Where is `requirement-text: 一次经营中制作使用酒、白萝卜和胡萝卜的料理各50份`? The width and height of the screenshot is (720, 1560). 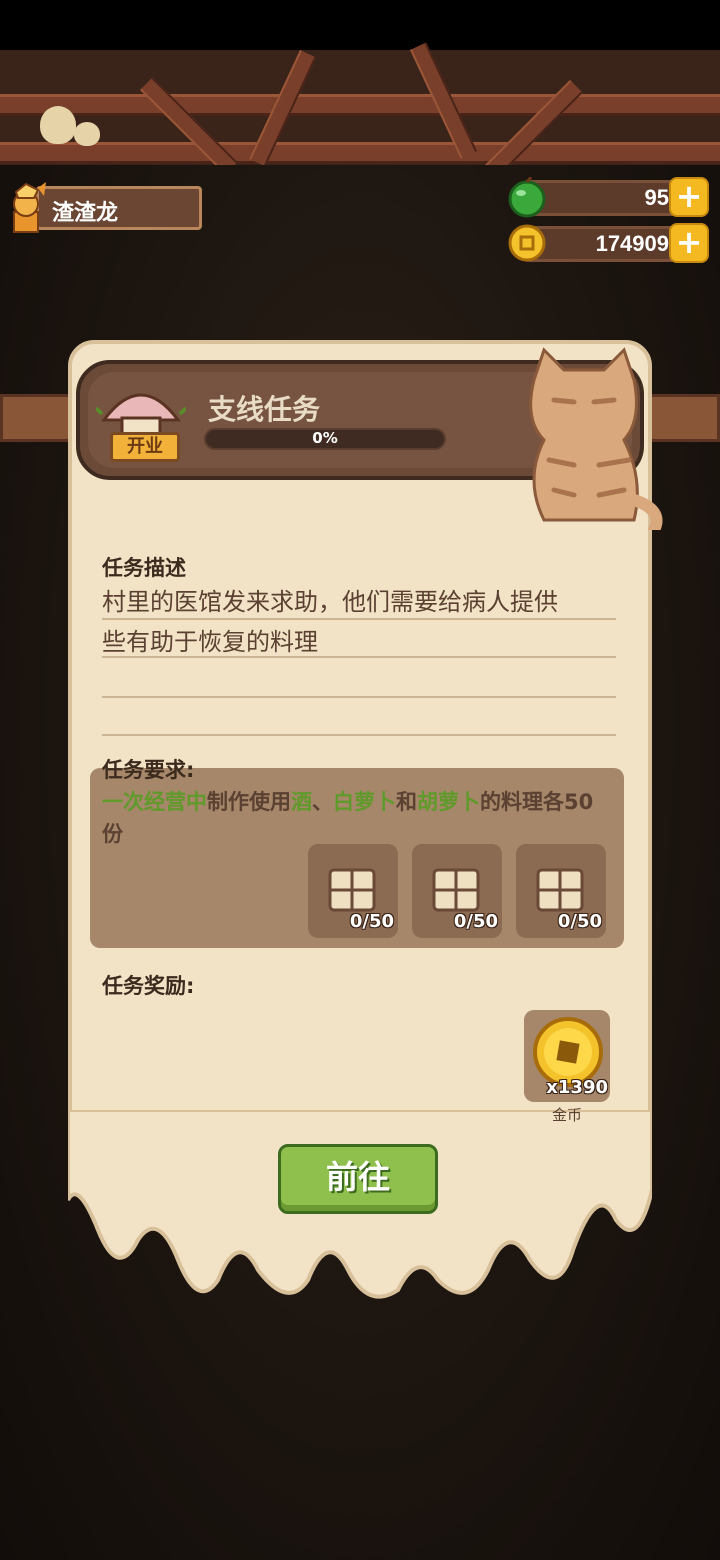 requirement-text: 一次经营中制作使用酒、白萝卜和胡萝卜的料理各50份 is located at coordinates (348, 818).